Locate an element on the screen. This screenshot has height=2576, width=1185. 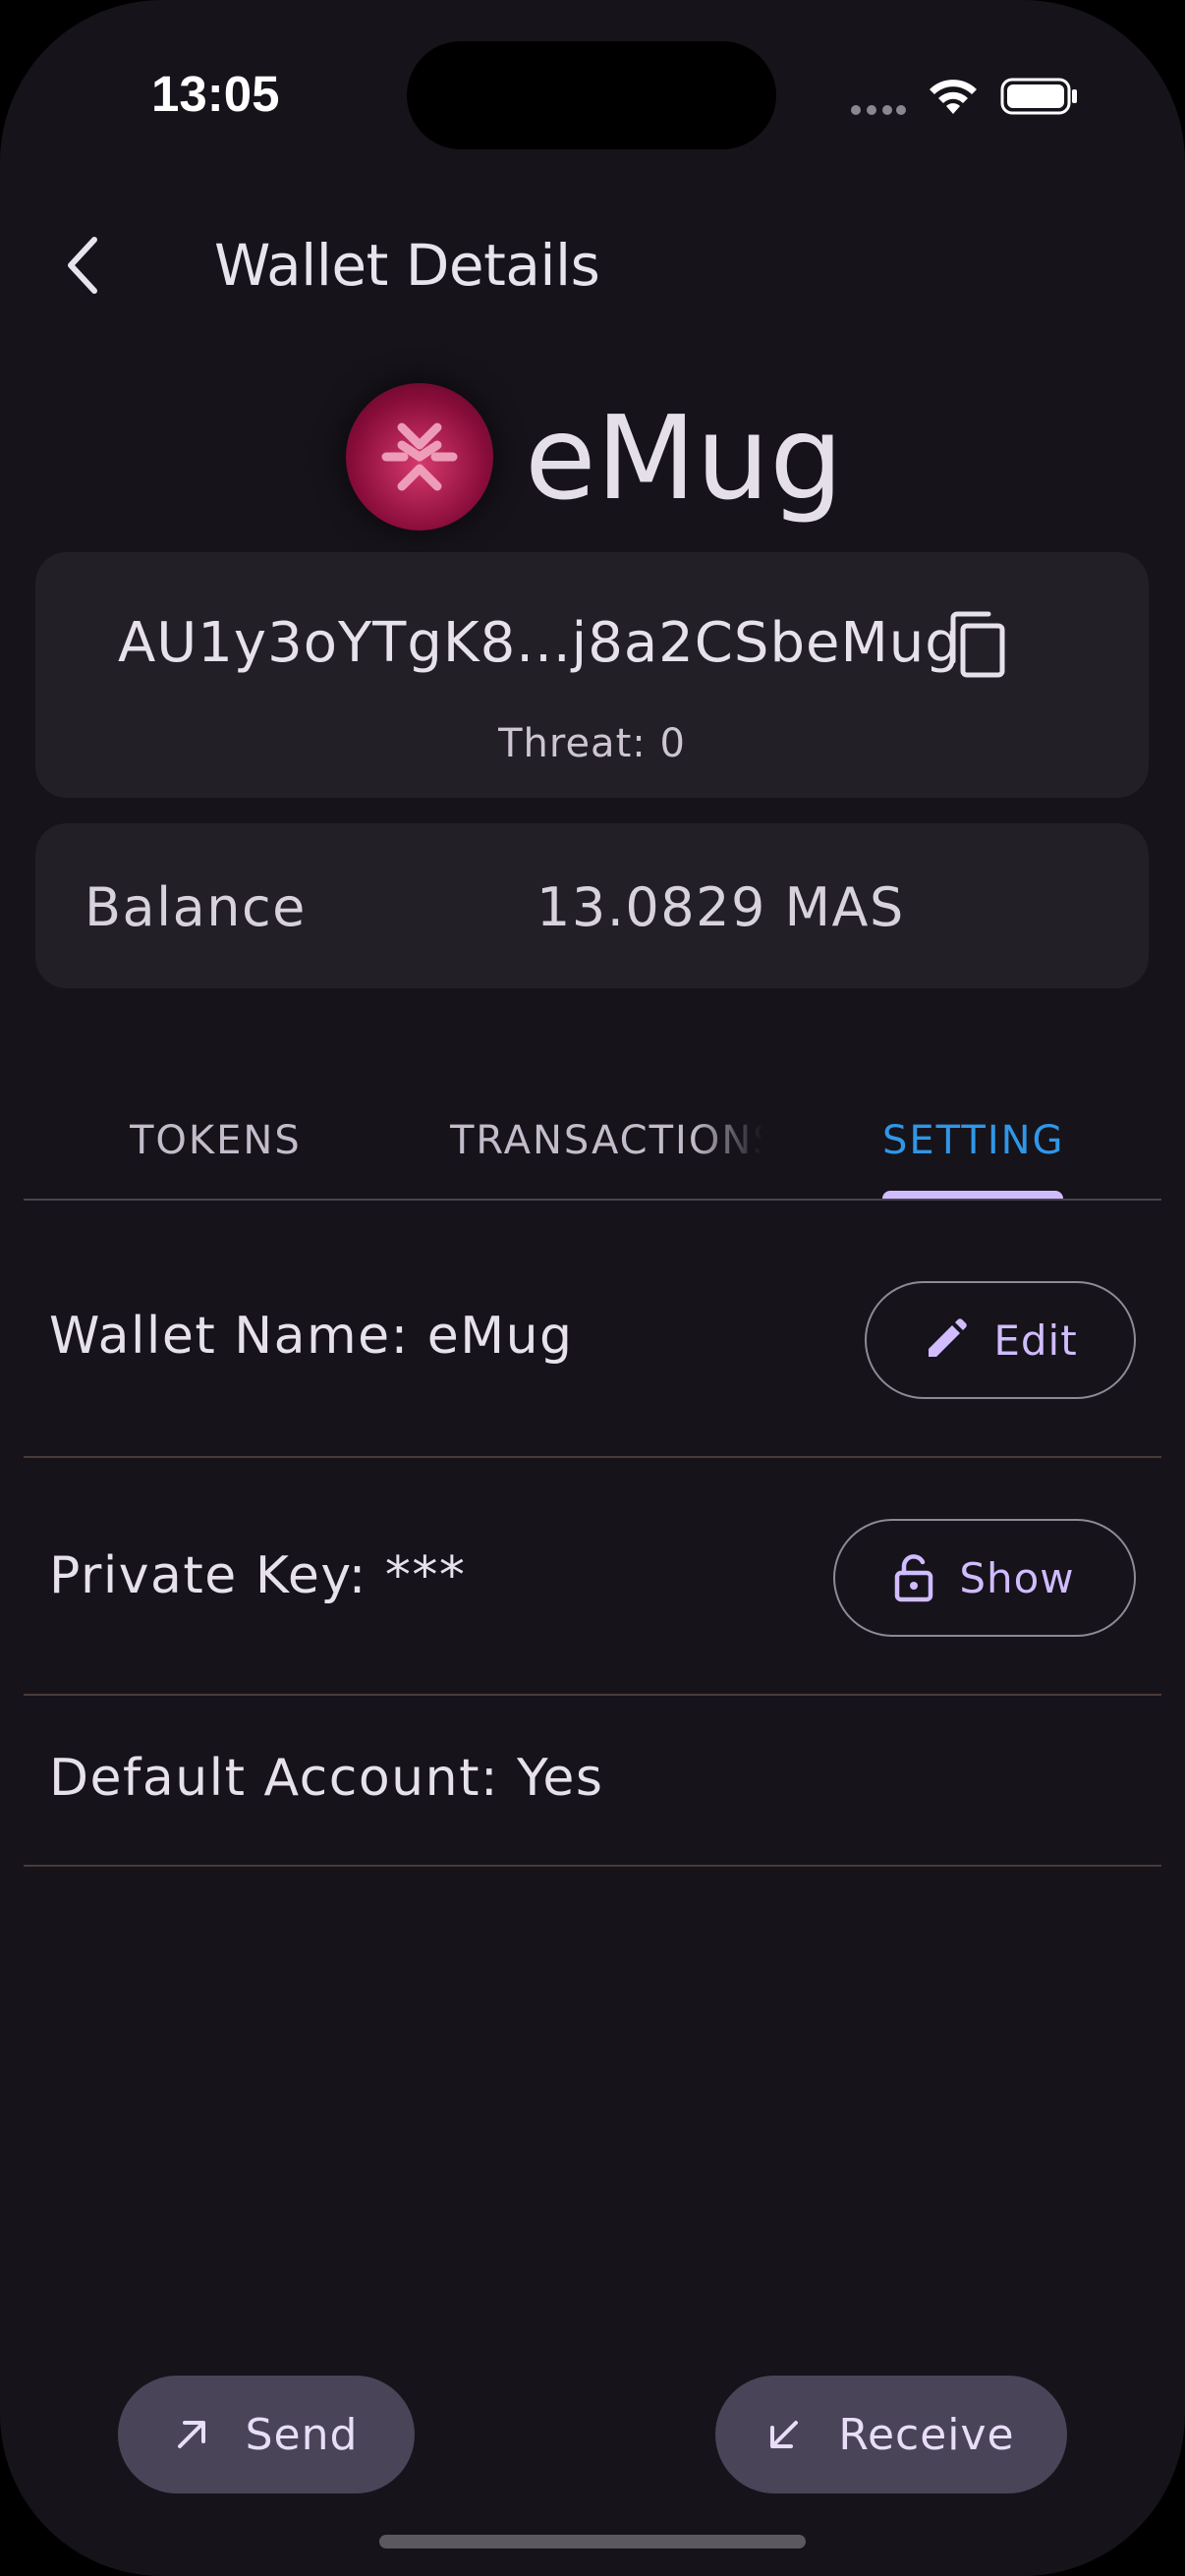
wifi-icon is located at coordinates (954, 97).